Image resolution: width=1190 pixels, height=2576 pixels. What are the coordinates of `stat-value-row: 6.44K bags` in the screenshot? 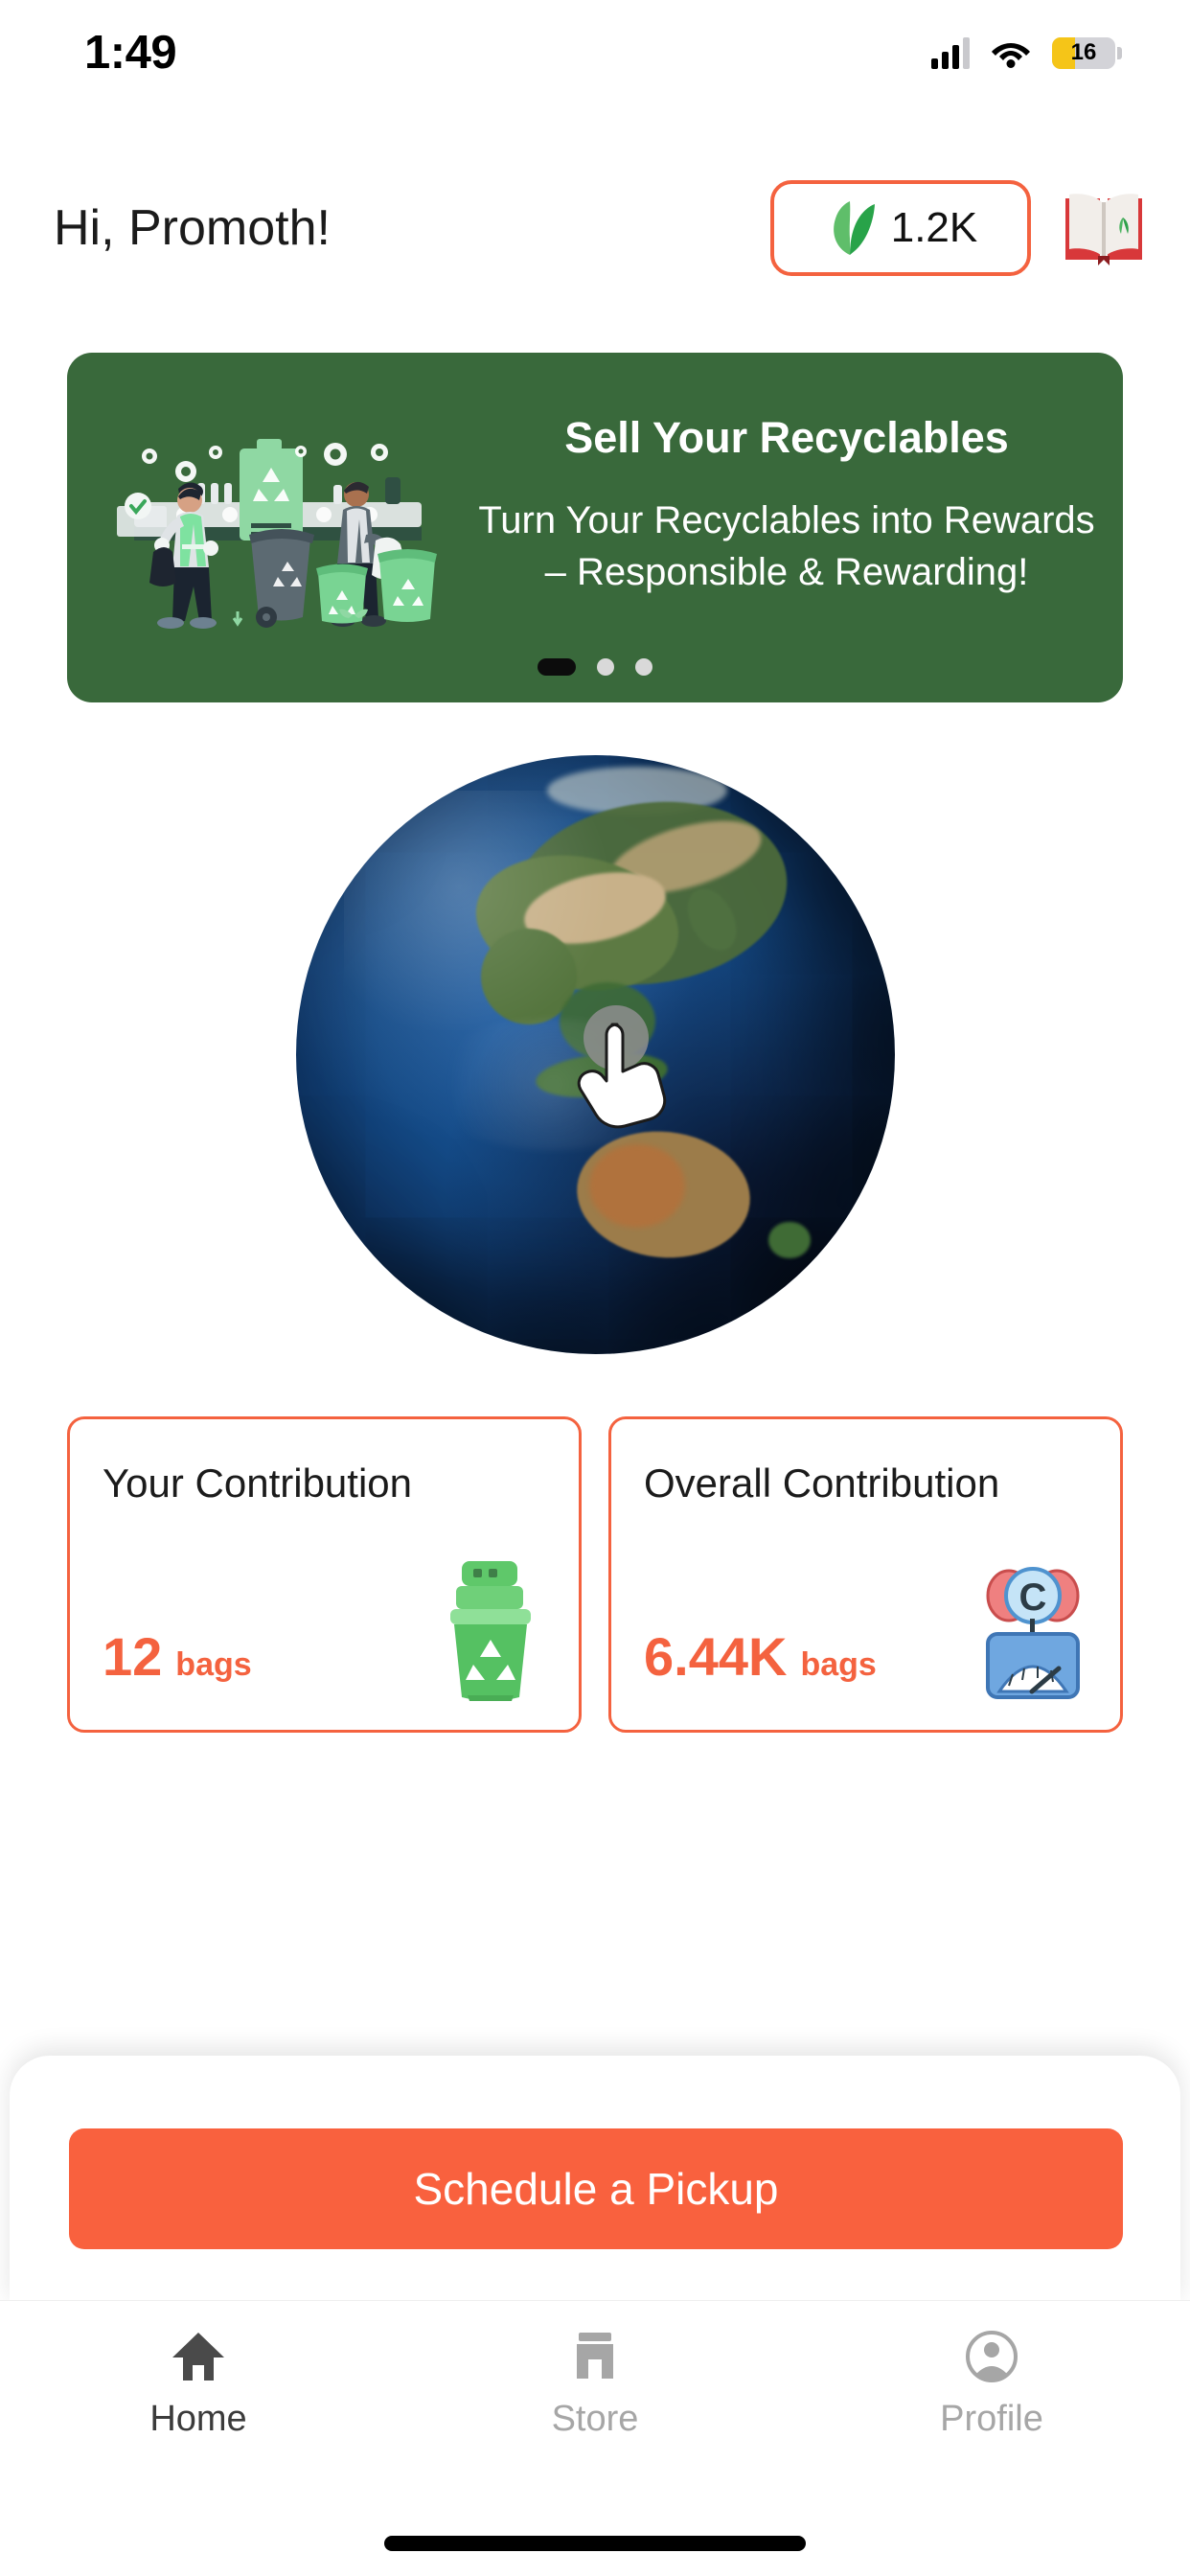 It's located at (761, 1656).